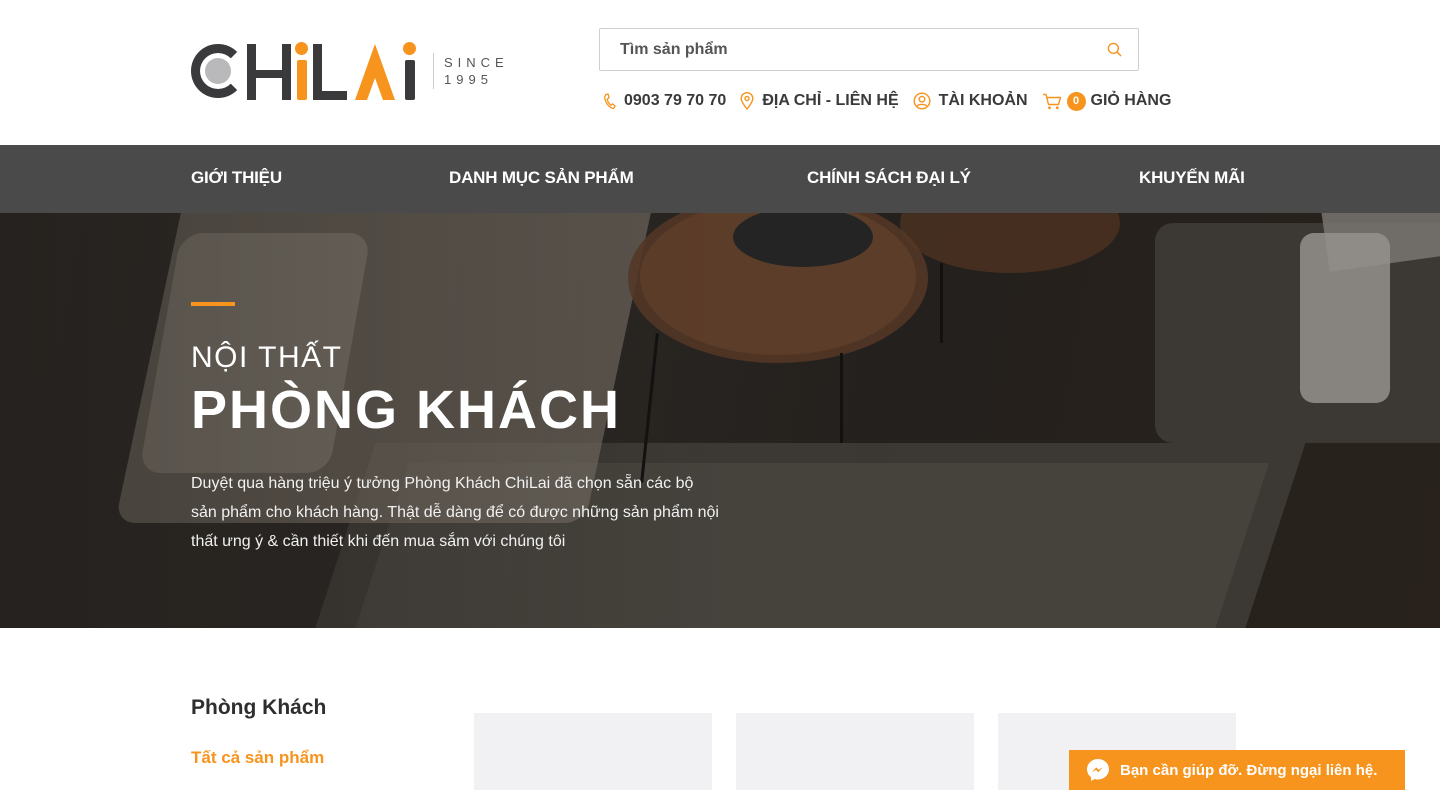  What do you see at coordinates (213, 304) in the screenshot?
I see `hero-accent-line` at bounding box center [213, 304].